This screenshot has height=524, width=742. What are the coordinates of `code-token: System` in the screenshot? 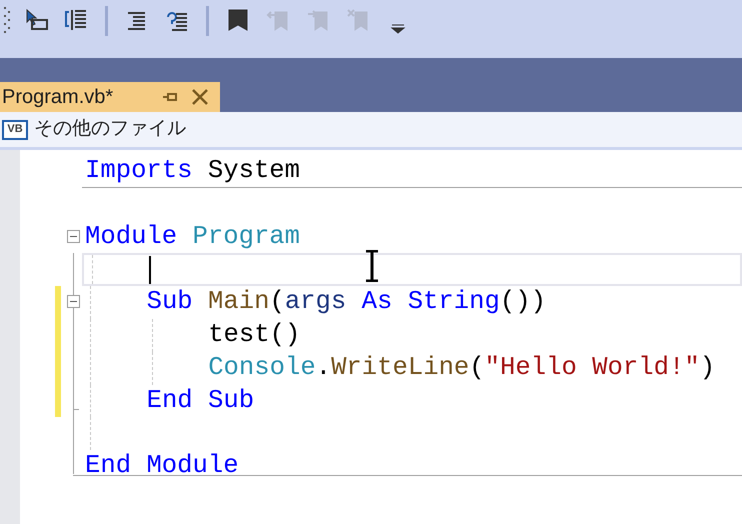 It's located at (254, 170).